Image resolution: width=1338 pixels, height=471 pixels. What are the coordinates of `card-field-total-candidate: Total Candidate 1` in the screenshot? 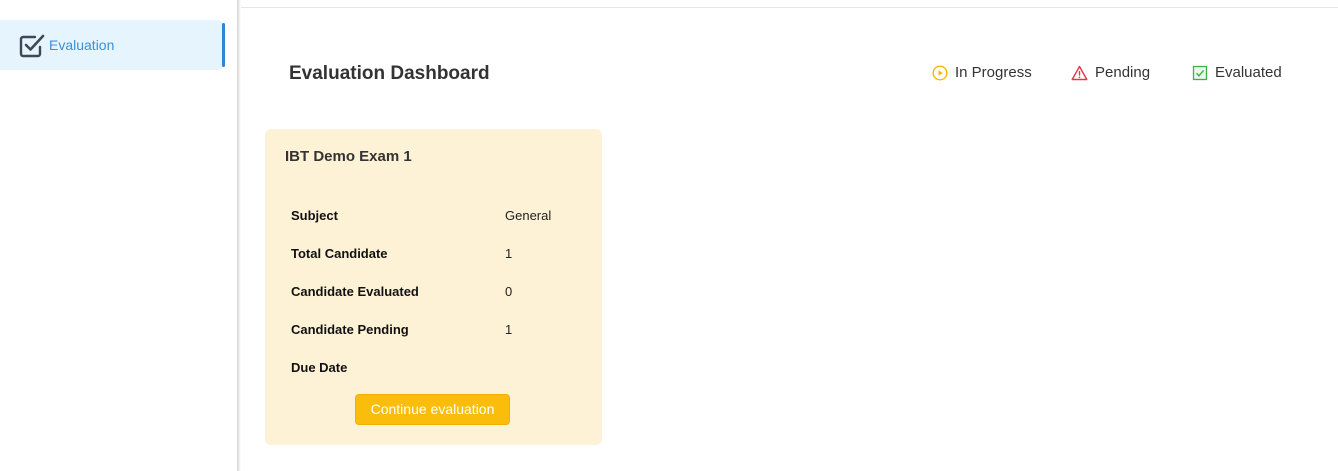 It's located at (441, 255).